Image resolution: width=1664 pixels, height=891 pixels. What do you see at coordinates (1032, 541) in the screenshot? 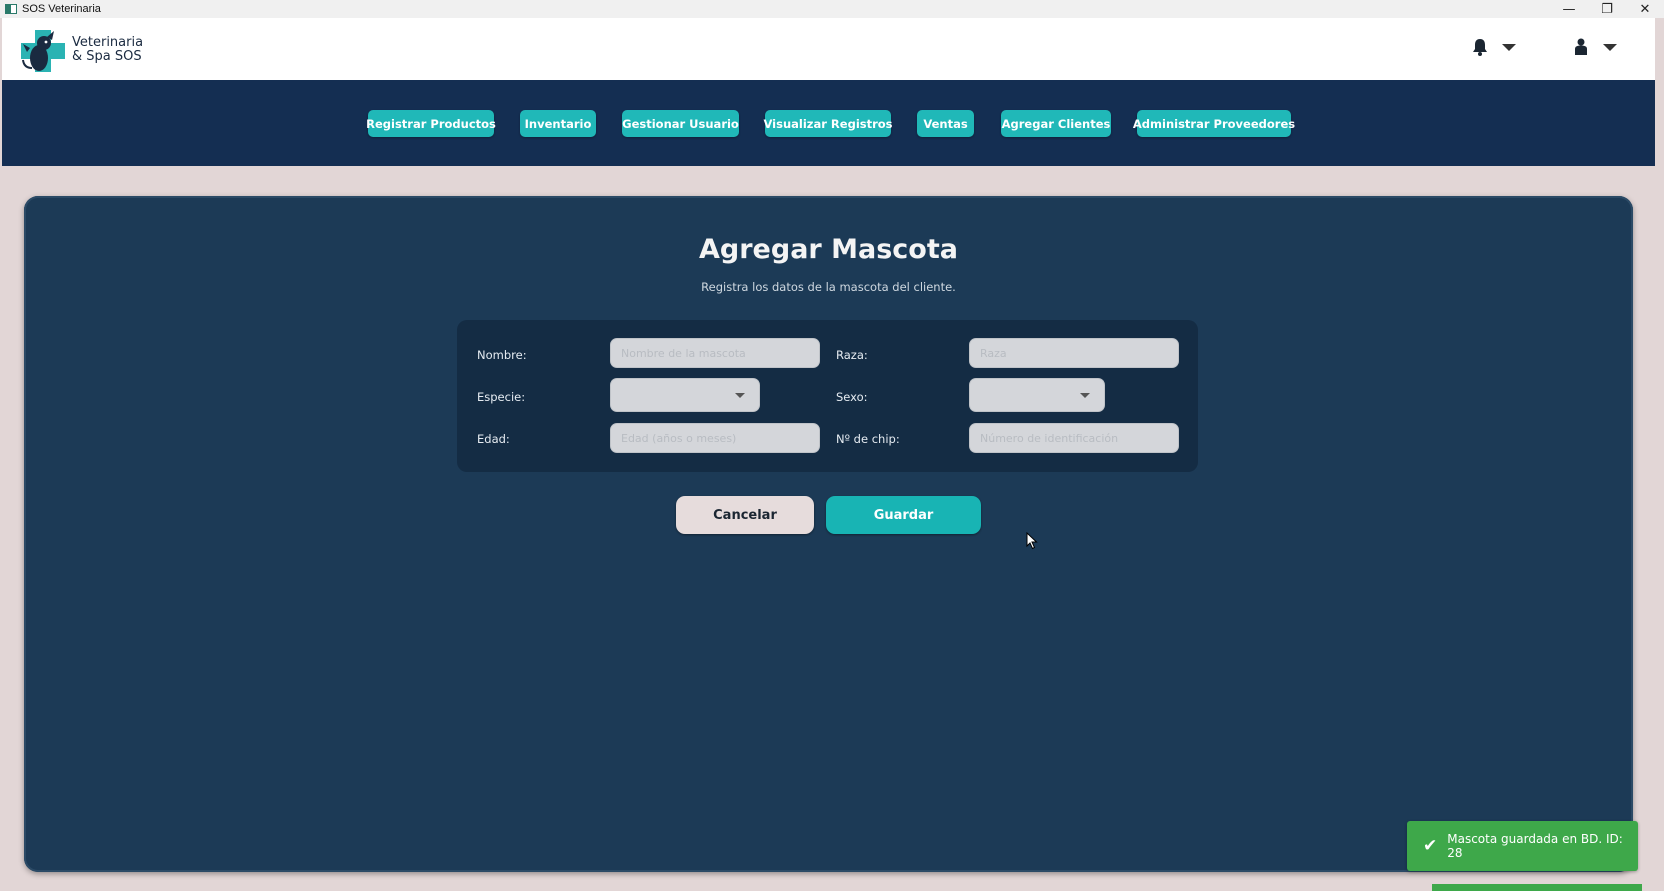
I see `mouse-cursor-icon` at bounding box center [1032, 541].